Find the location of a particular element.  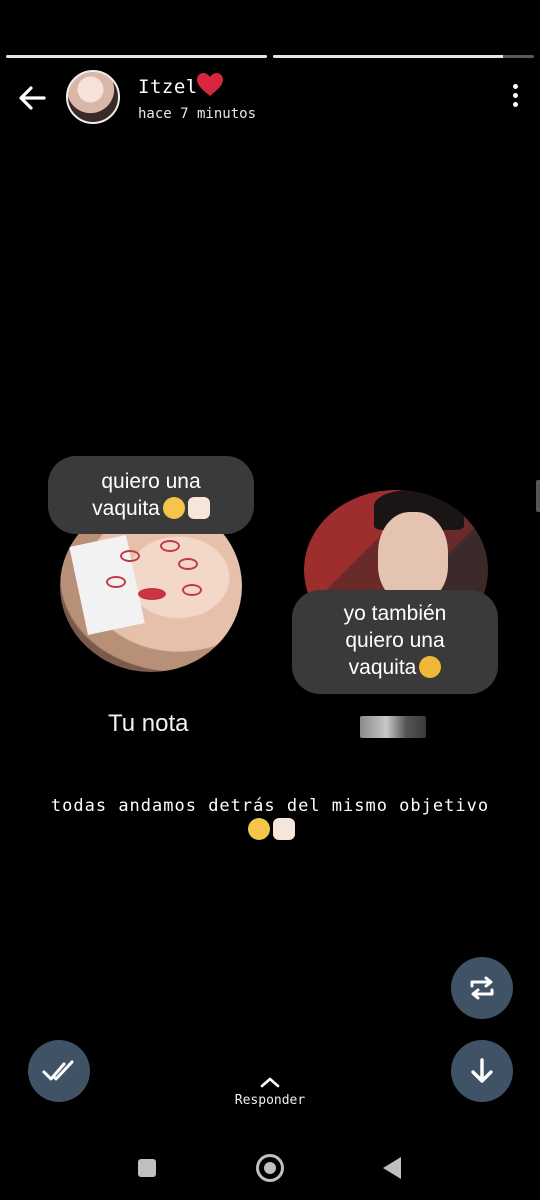

kebab-menu-icon is located at coordinates (515, 98).